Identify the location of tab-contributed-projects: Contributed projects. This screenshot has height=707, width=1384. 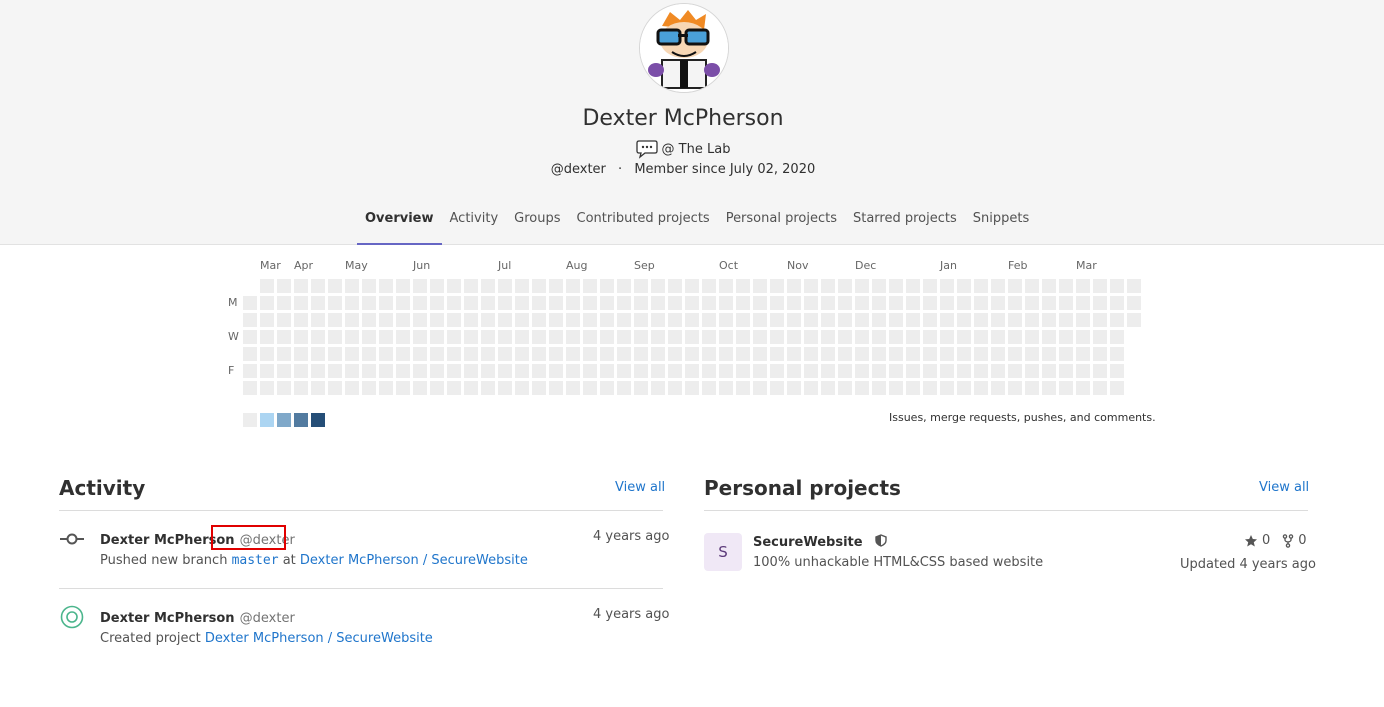
(643, 225).